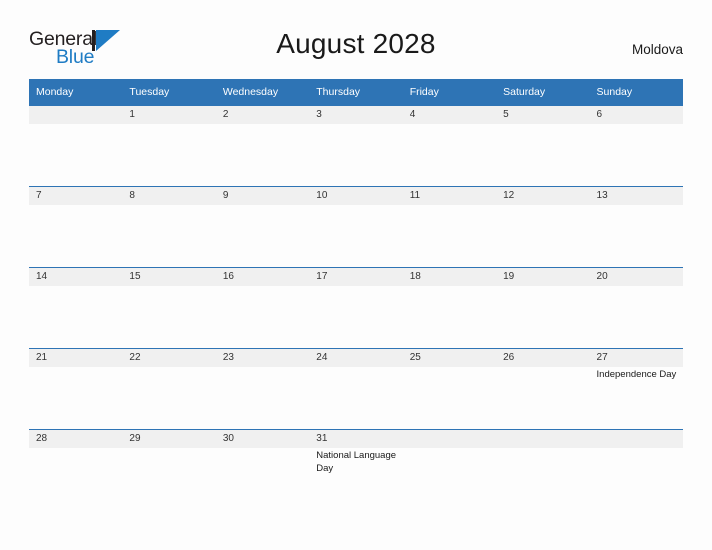  I want to click on day-number: 1, so click(169, 114).